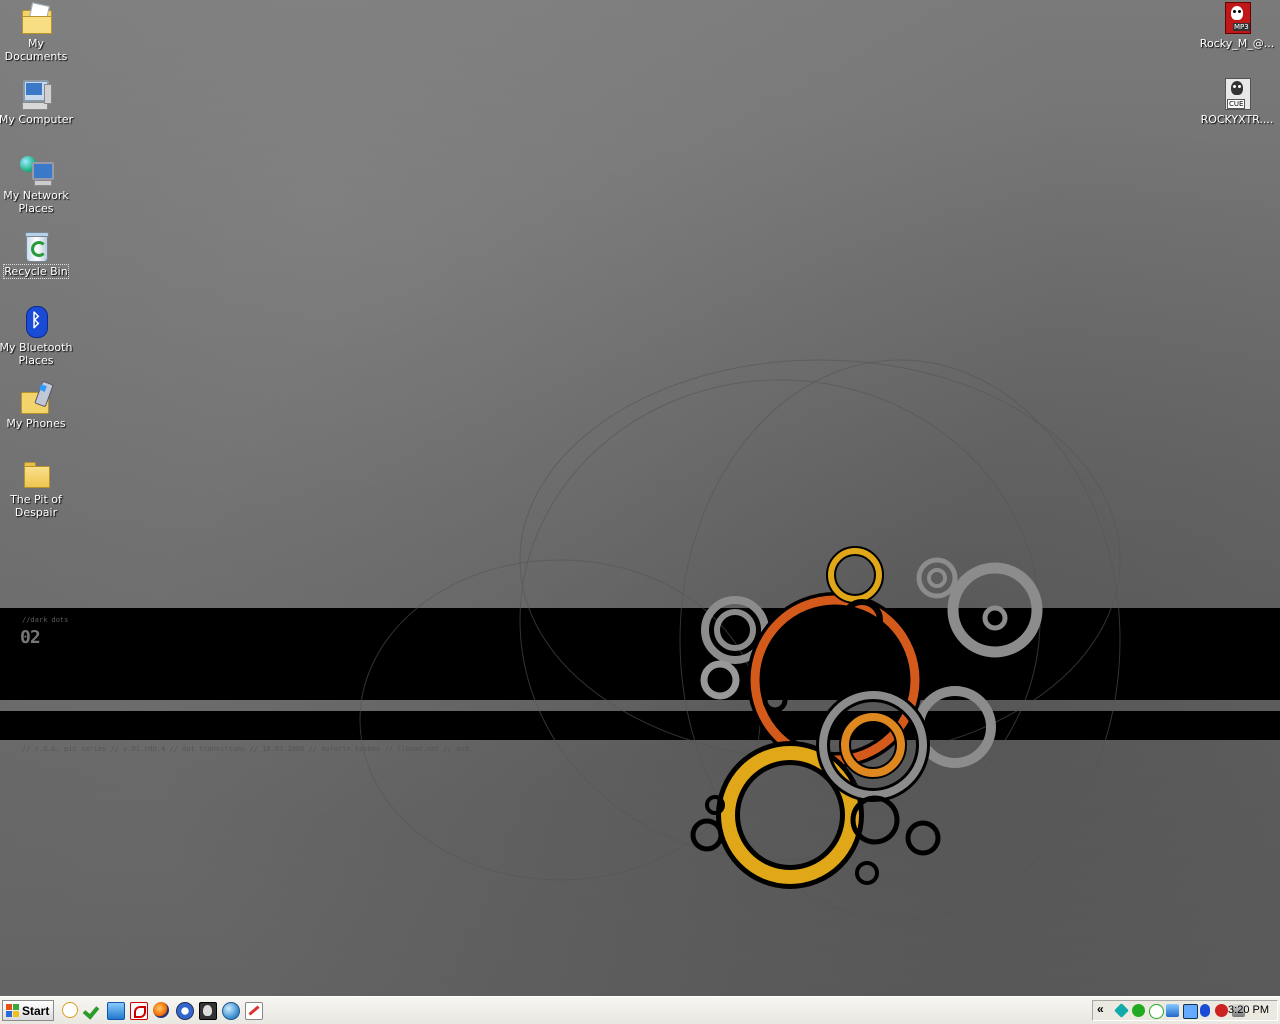 This screenshot has width=1280, height=1024. I want to click on desktop-icon-label: My Bluetooth Places, so click(36, 354).